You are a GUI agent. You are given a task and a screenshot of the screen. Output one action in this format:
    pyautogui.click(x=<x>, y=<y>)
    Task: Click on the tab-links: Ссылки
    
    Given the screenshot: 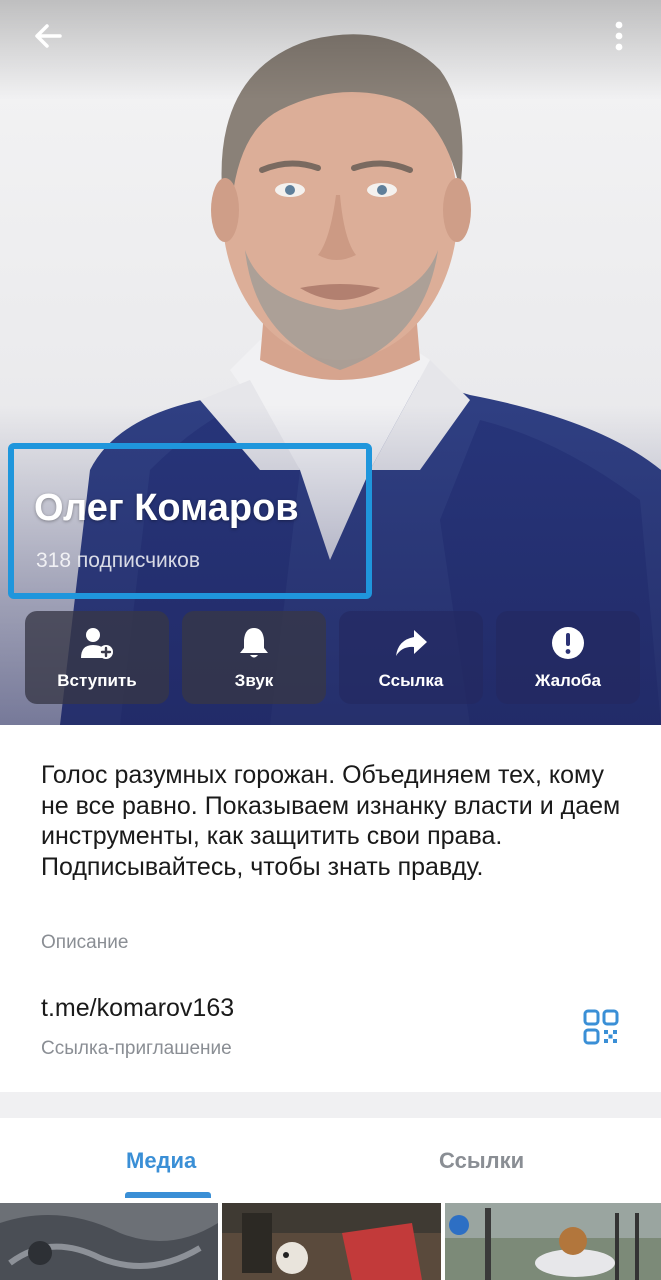 What is the action you would take?
    pyautogui.click(x=481, y=1161)
    